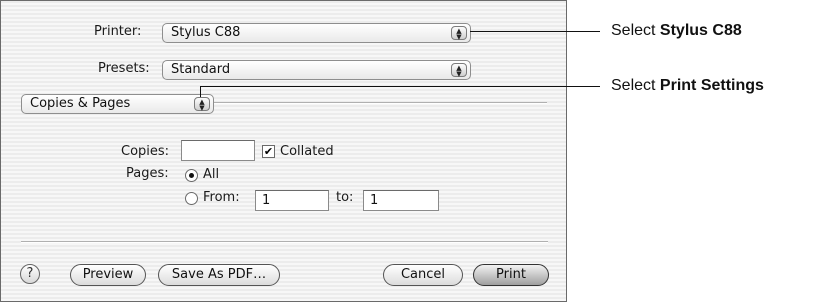  I want to click on help-icon: ?, so click(30, 274).